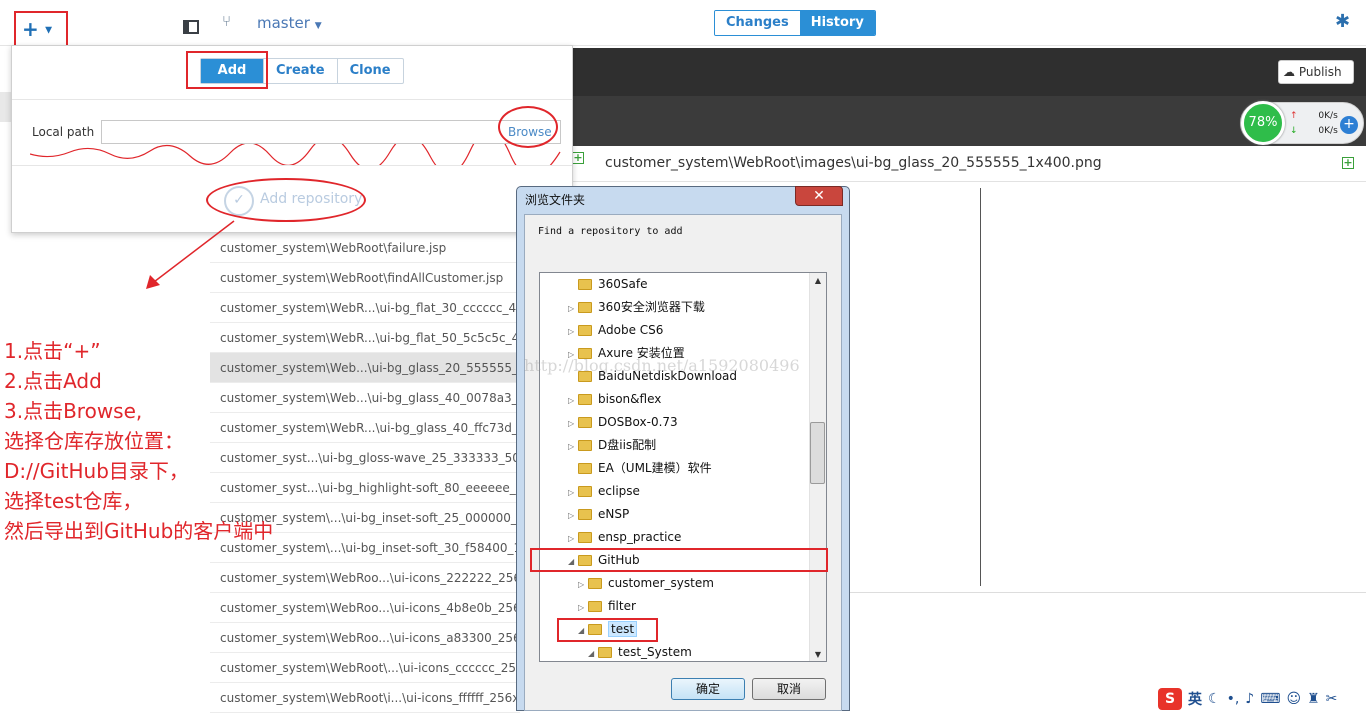 The image size is (1366, 713). Describe the element at coordinates (818, 280) in the screenshot. I see `scroll-up-icon: ▲` at that location.